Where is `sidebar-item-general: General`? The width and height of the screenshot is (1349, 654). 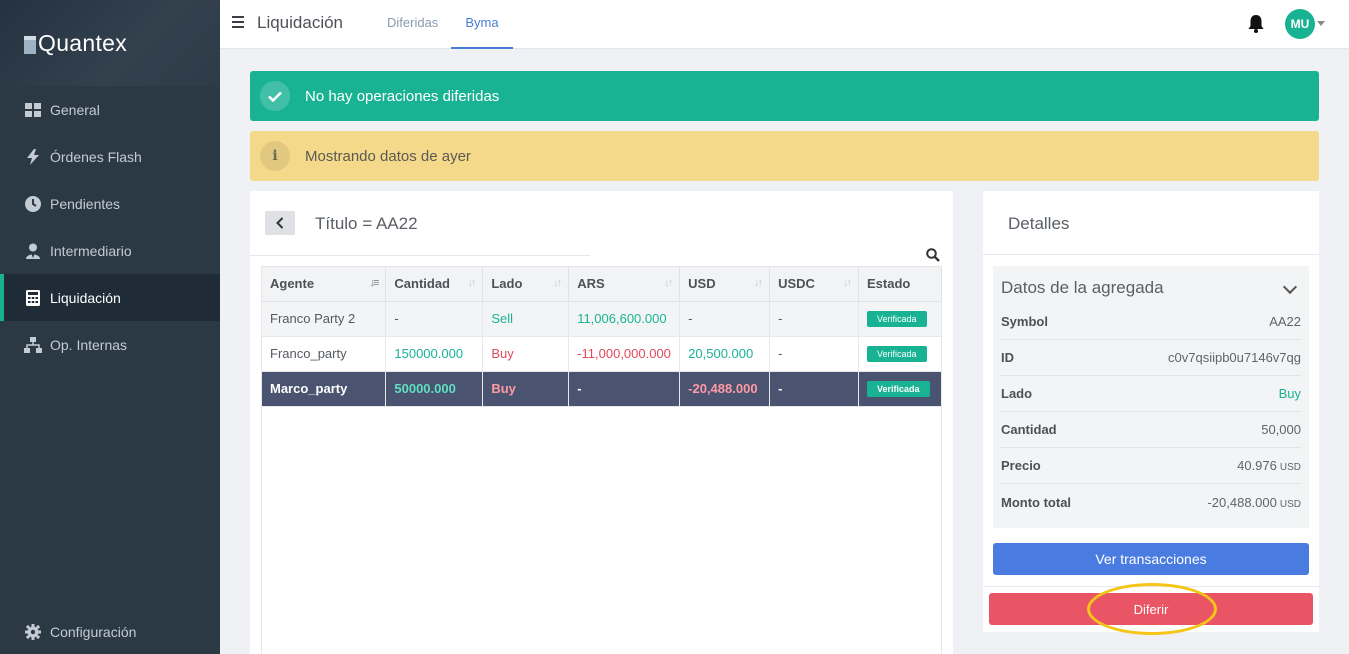 sidebar-item-general: General is located at coordinates (110, 109).